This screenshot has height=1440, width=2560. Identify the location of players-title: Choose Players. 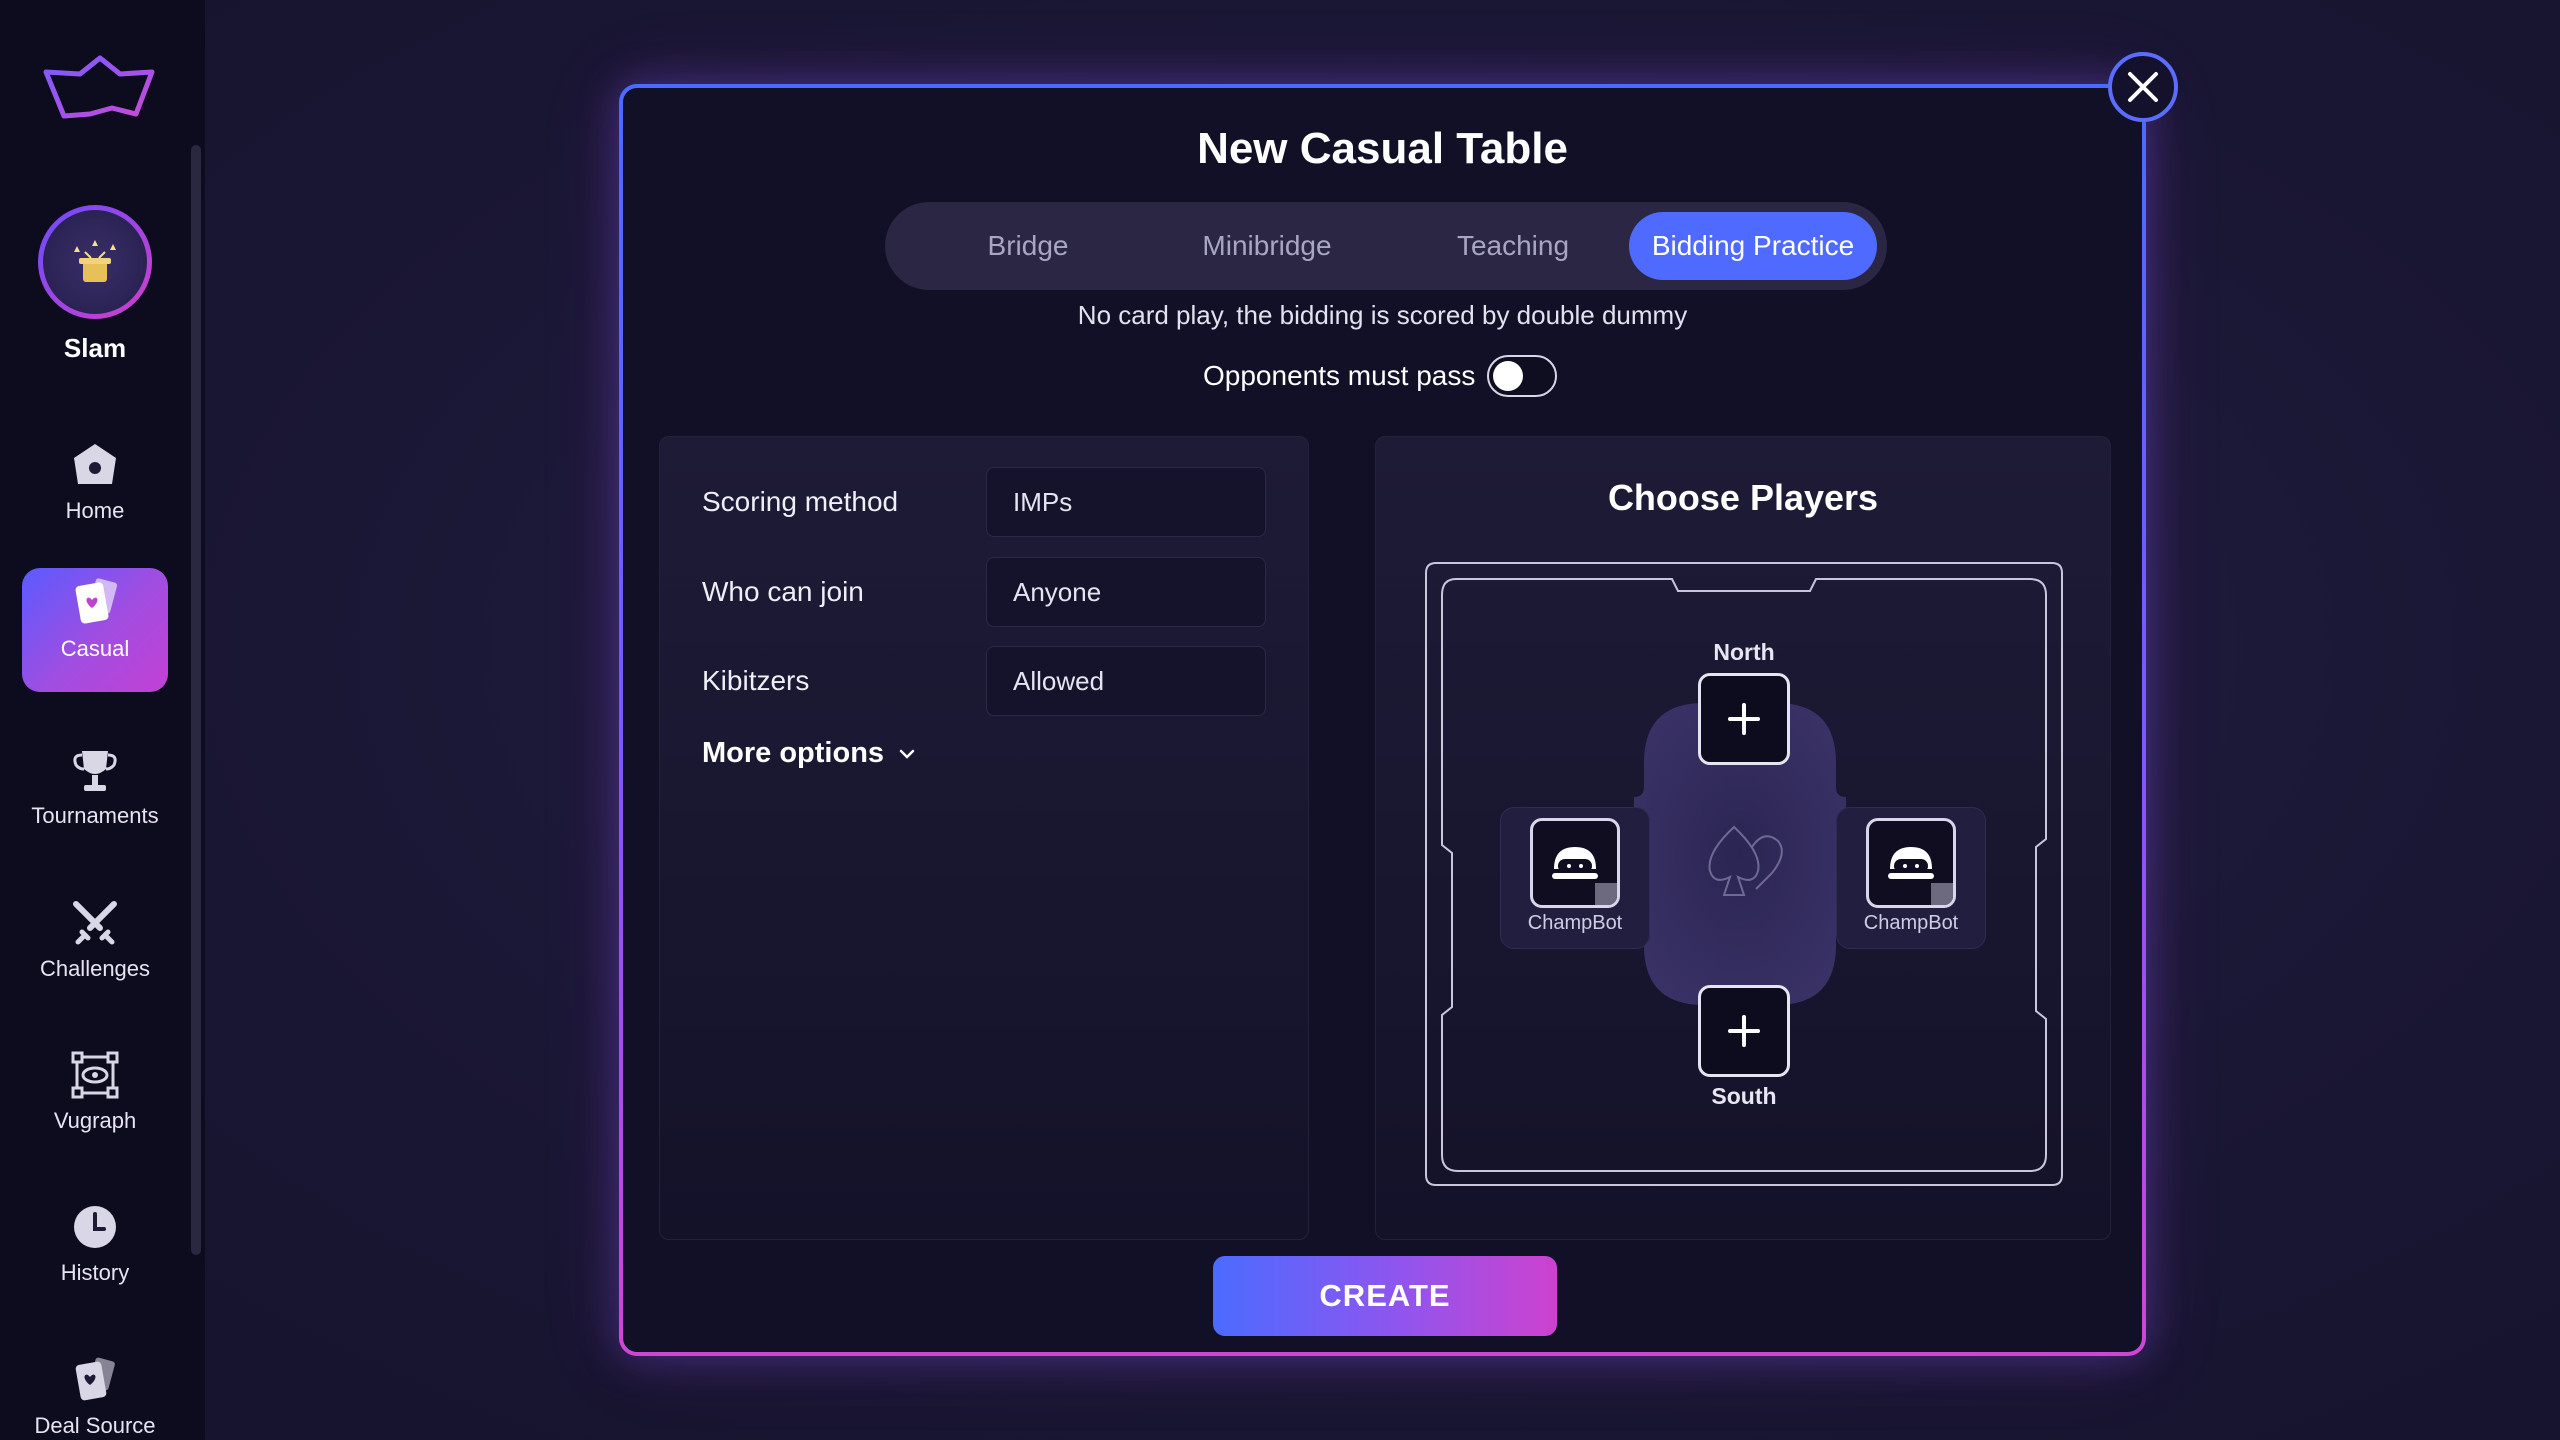
(1743, 497).